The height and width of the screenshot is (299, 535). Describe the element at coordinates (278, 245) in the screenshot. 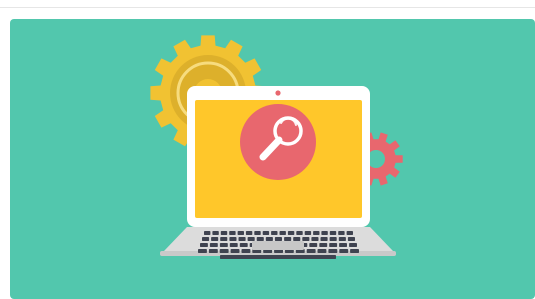

I see `trackpad-icon` at that location.